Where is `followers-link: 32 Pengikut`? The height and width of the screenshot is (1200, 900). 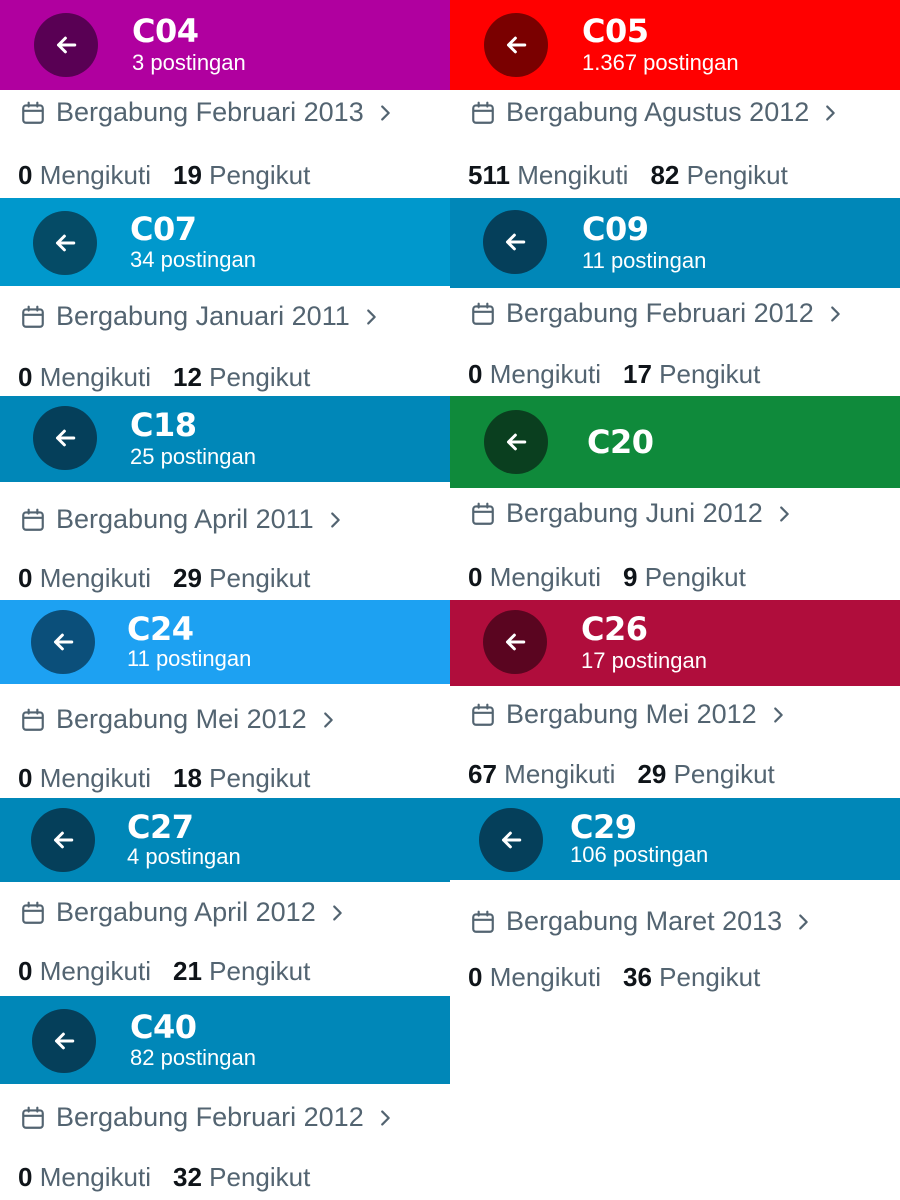
followers-link: 32 Pengikut is located at coordinates (241, 1177).